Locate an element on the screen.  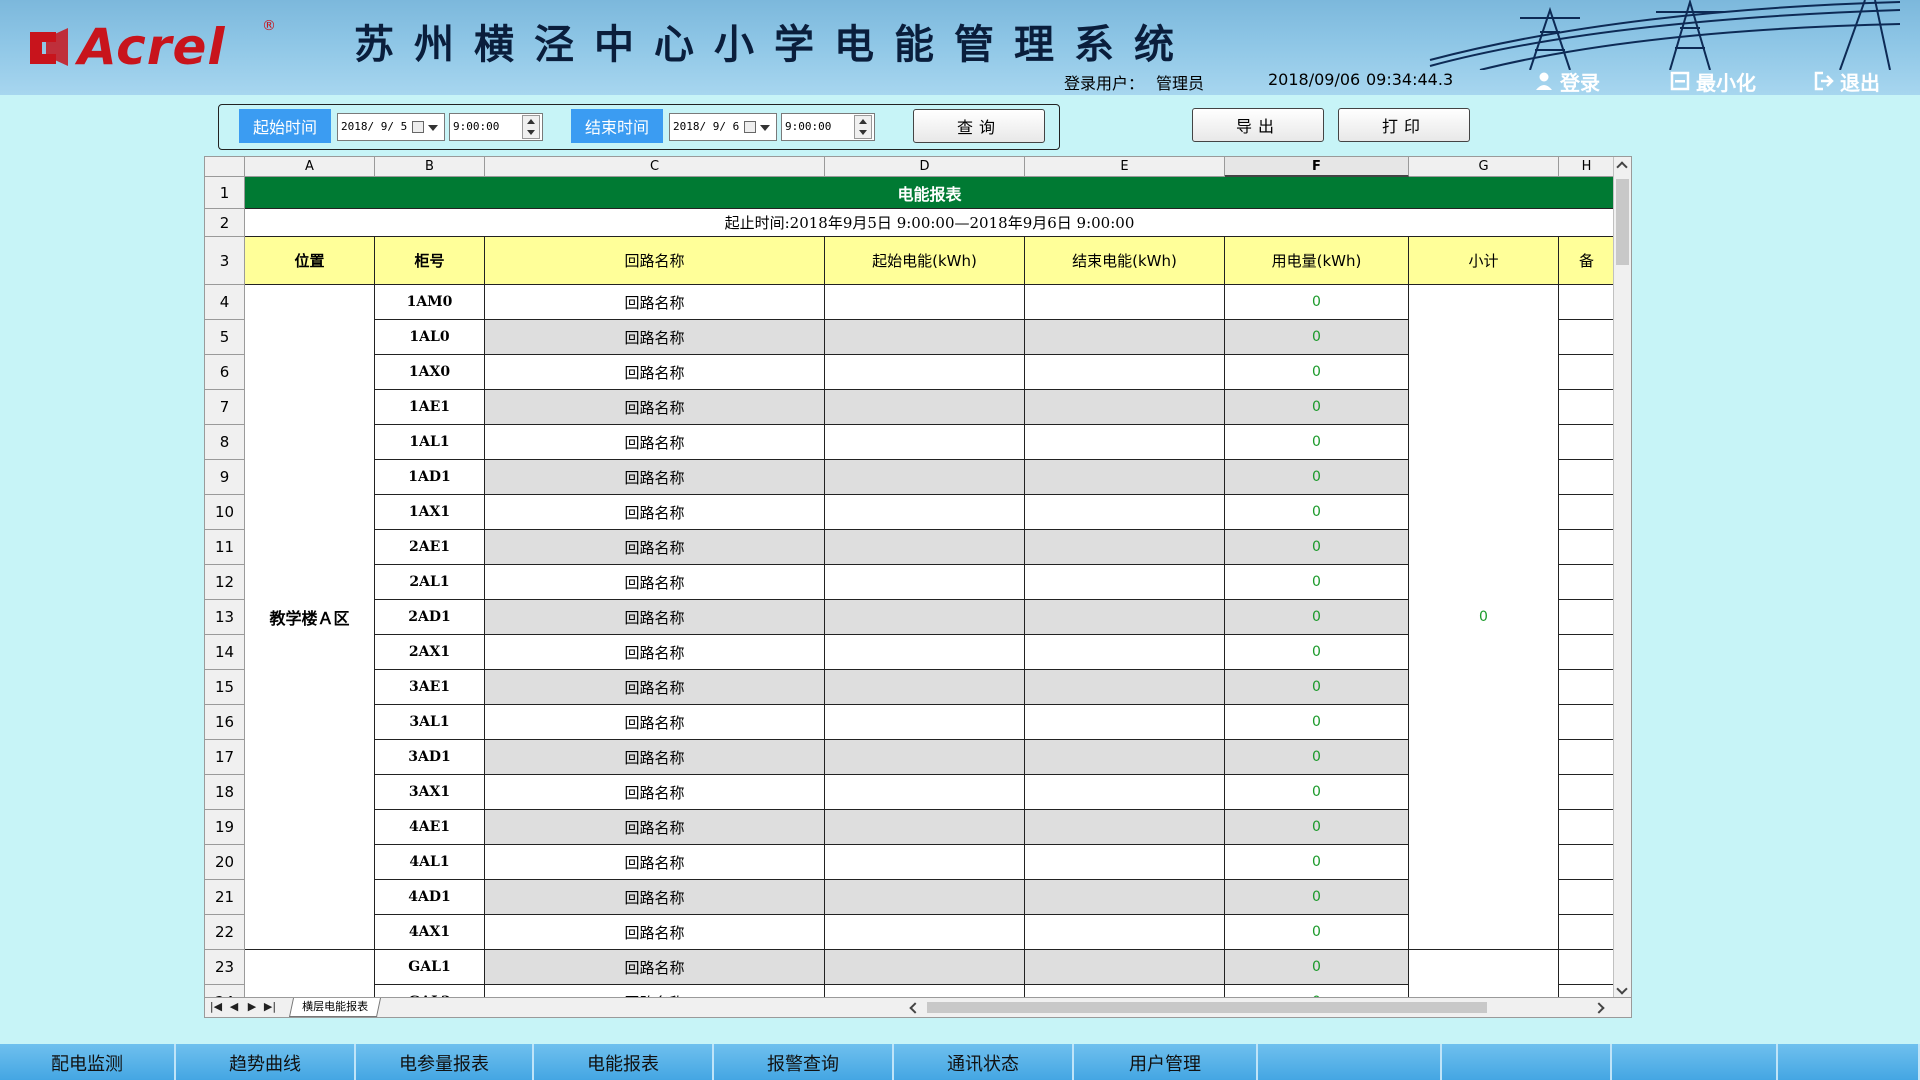
cabinet-cell: 3AX1 is located at coordinates (430, 792).